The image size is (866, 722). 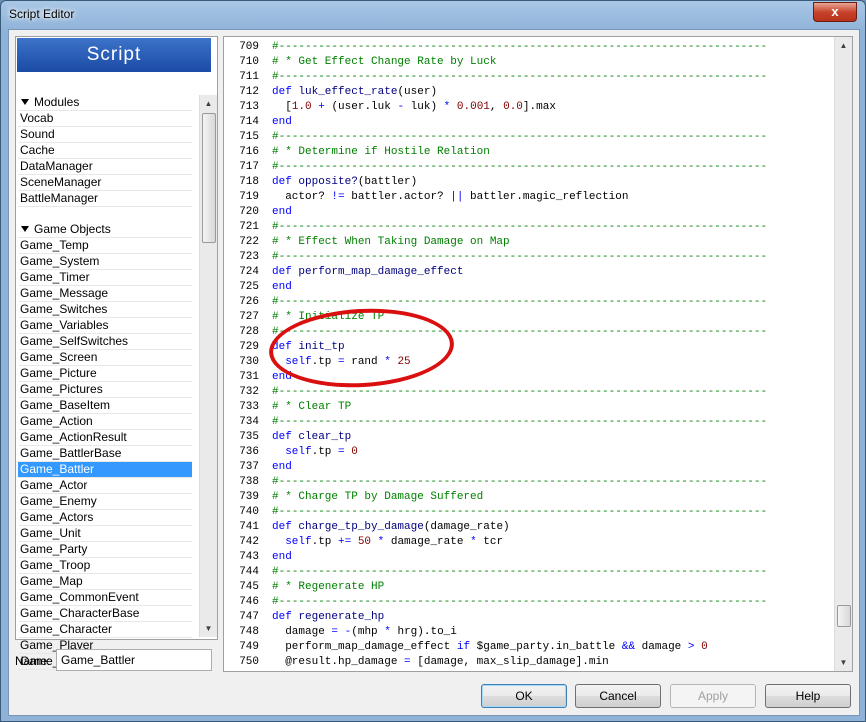 I want to click on script-list-item: Game_Pictures, so click(x=105, y=390).